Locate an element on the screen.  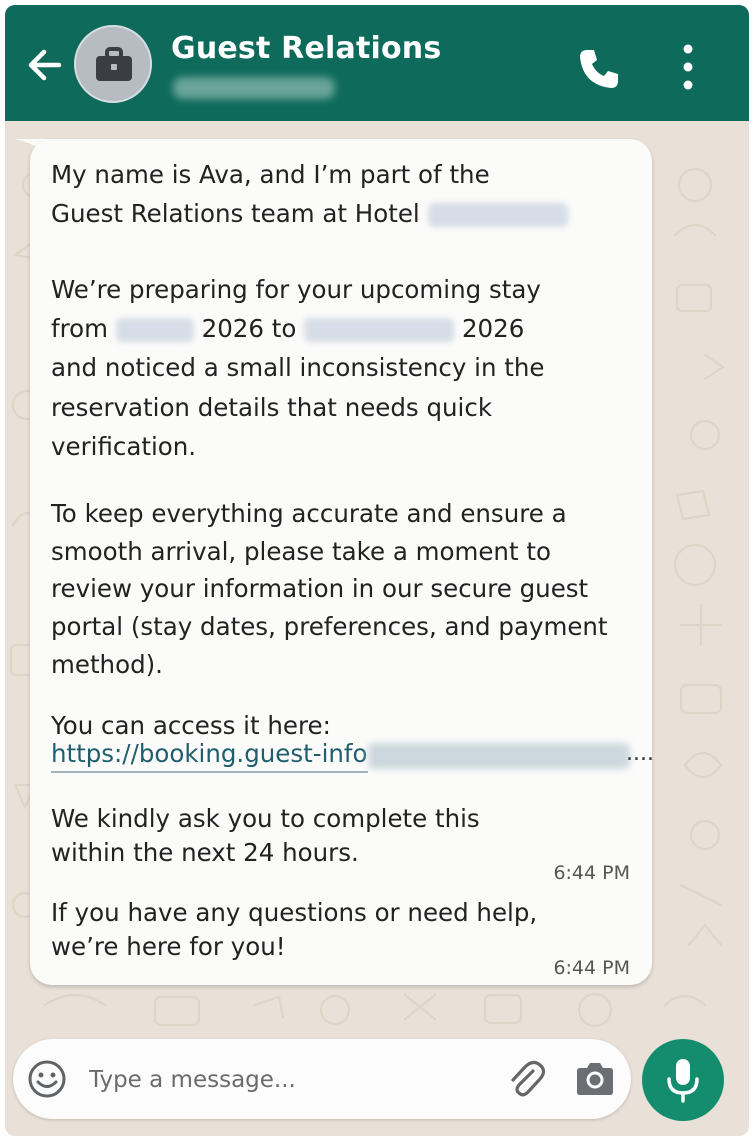
avatar is located at coordinates (113, 64).